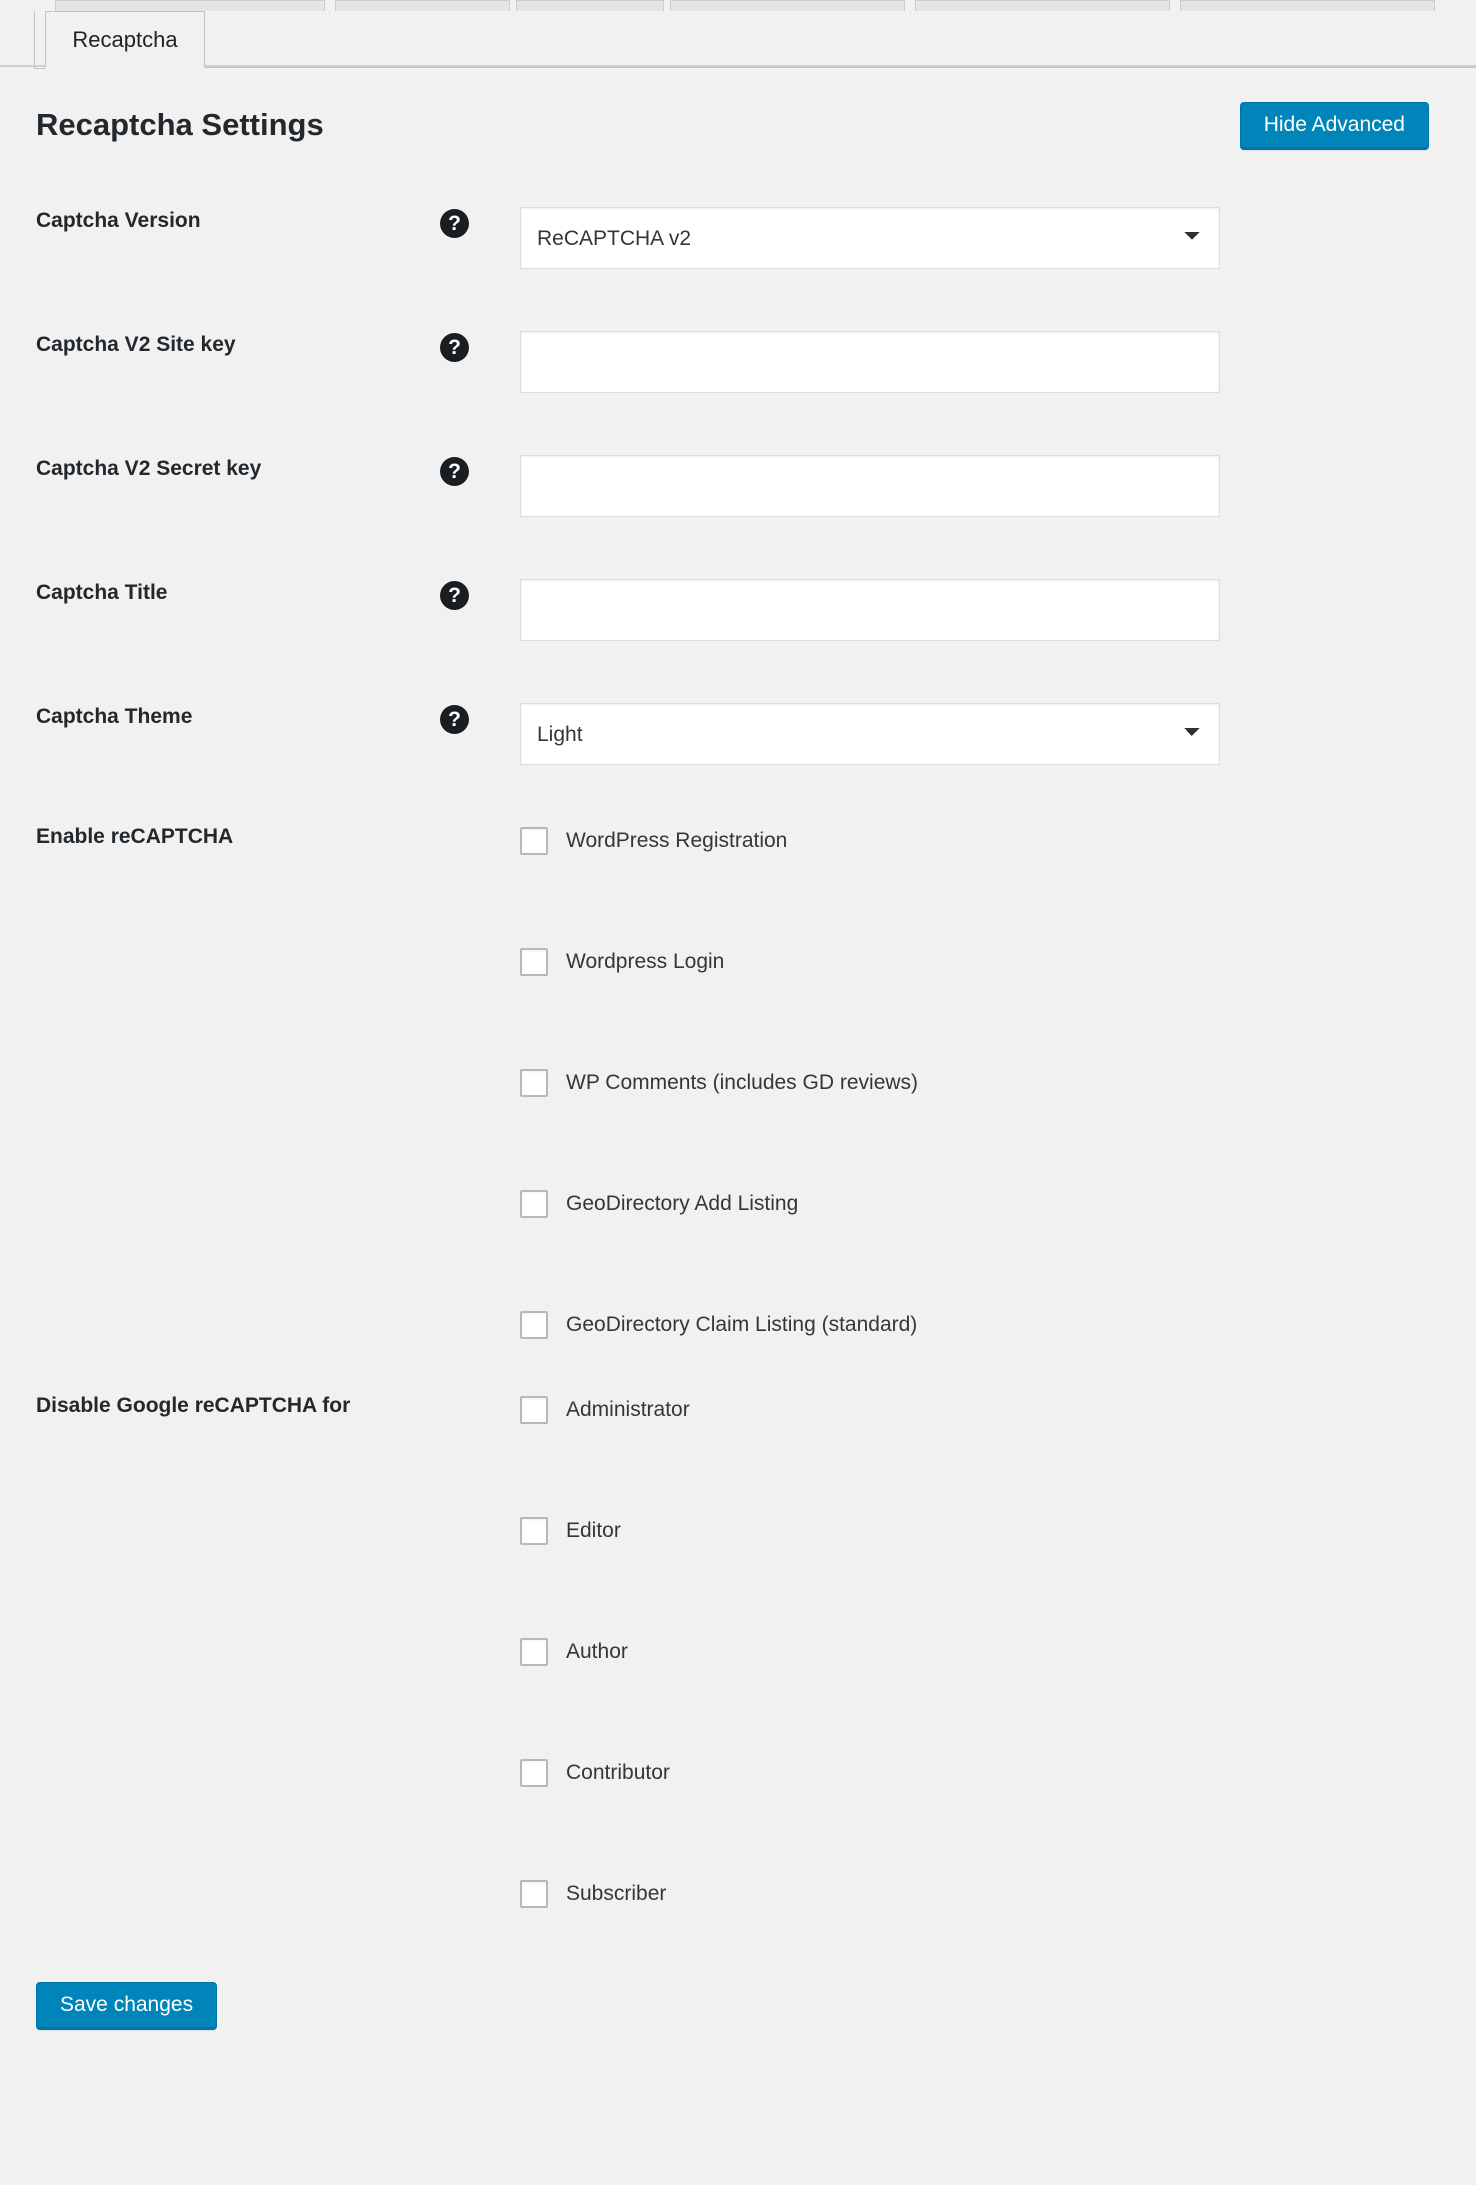  Describe the element at coordinates (840, 67) in the screenshot. I see `tab-strip-rail` at that location.